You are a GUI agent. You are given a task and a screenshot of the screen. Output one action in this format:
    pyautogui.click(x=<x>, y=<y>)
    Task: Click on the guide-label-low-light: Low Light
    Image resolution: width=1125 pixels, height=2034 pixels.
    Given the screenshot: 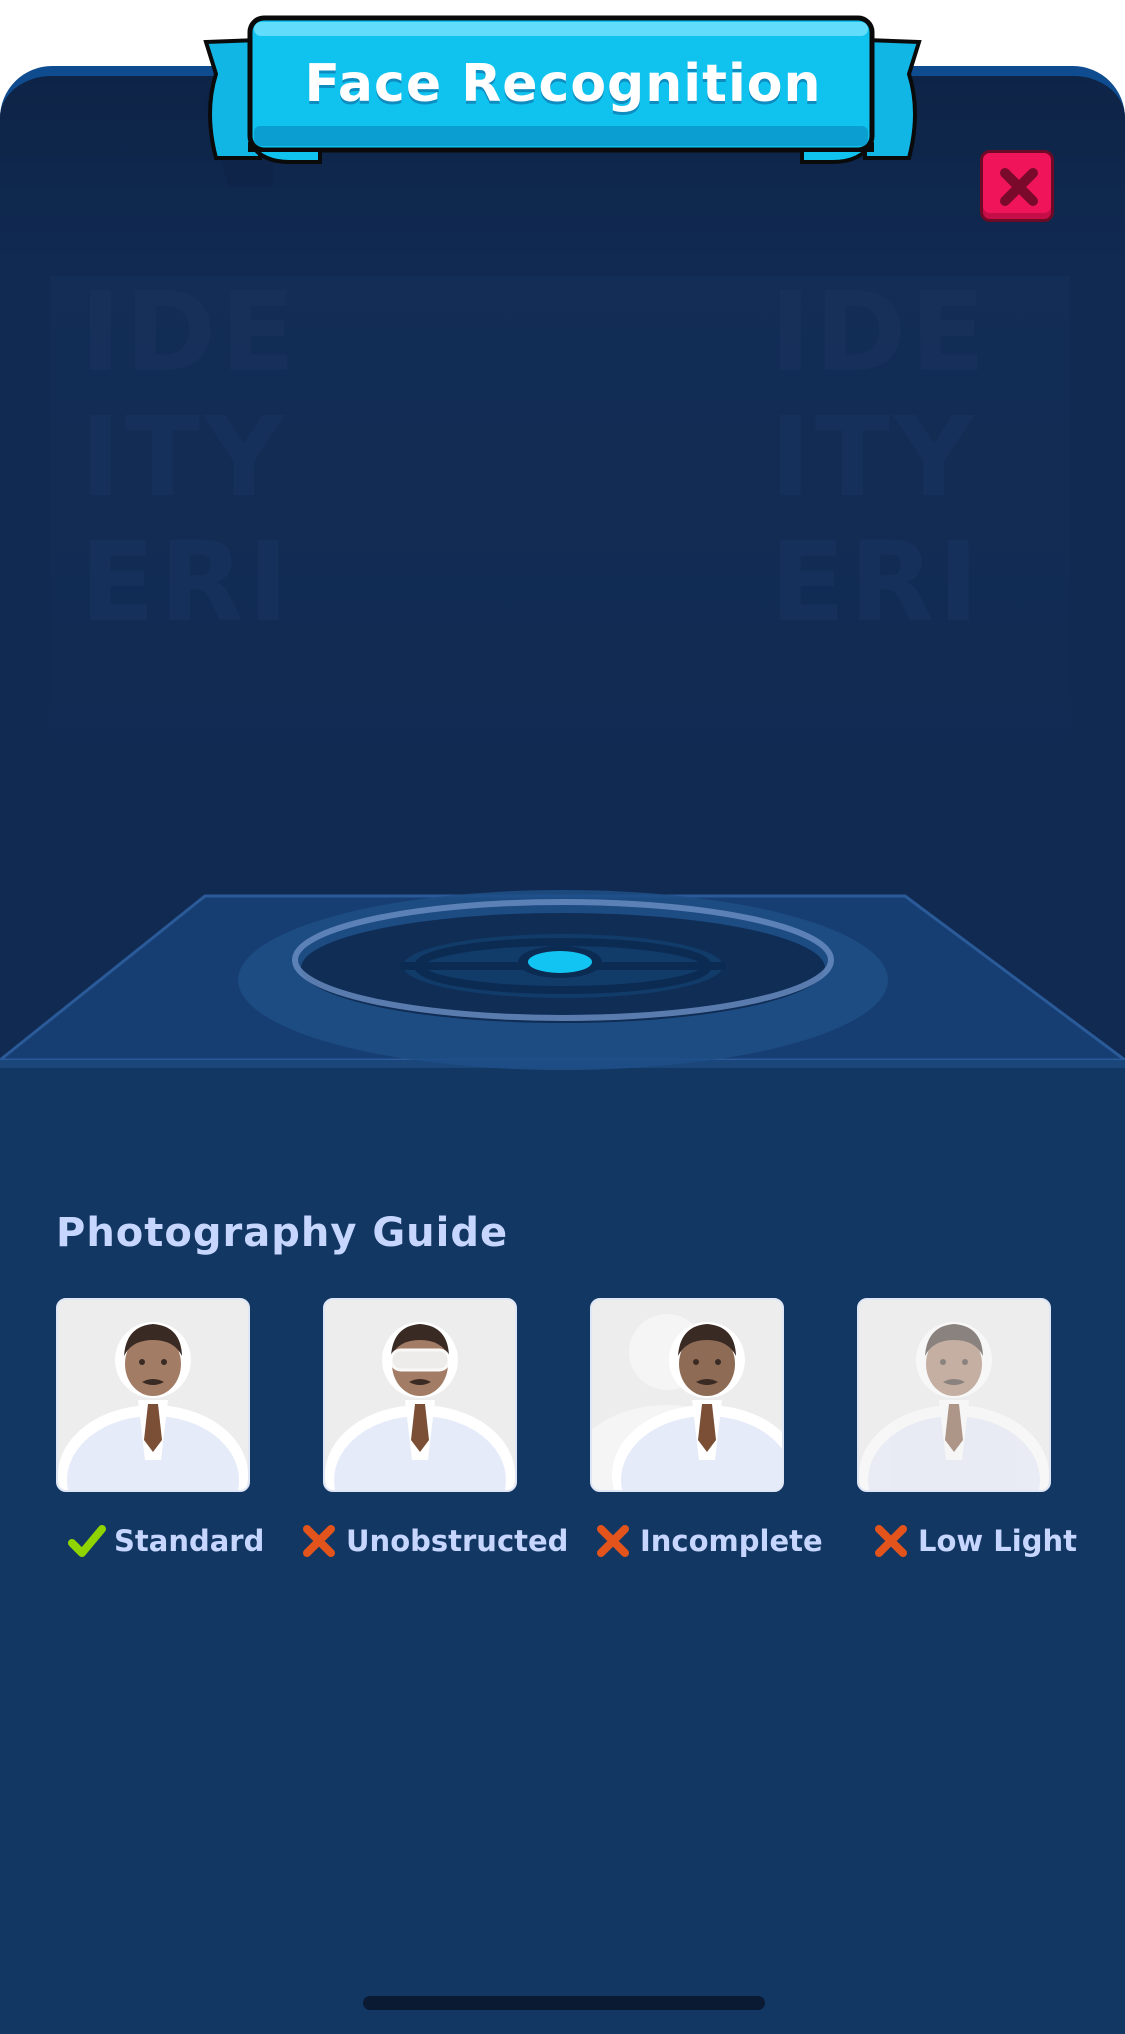 What is the action you would take?
    pyautogui.click(x=974, y=1541)
    